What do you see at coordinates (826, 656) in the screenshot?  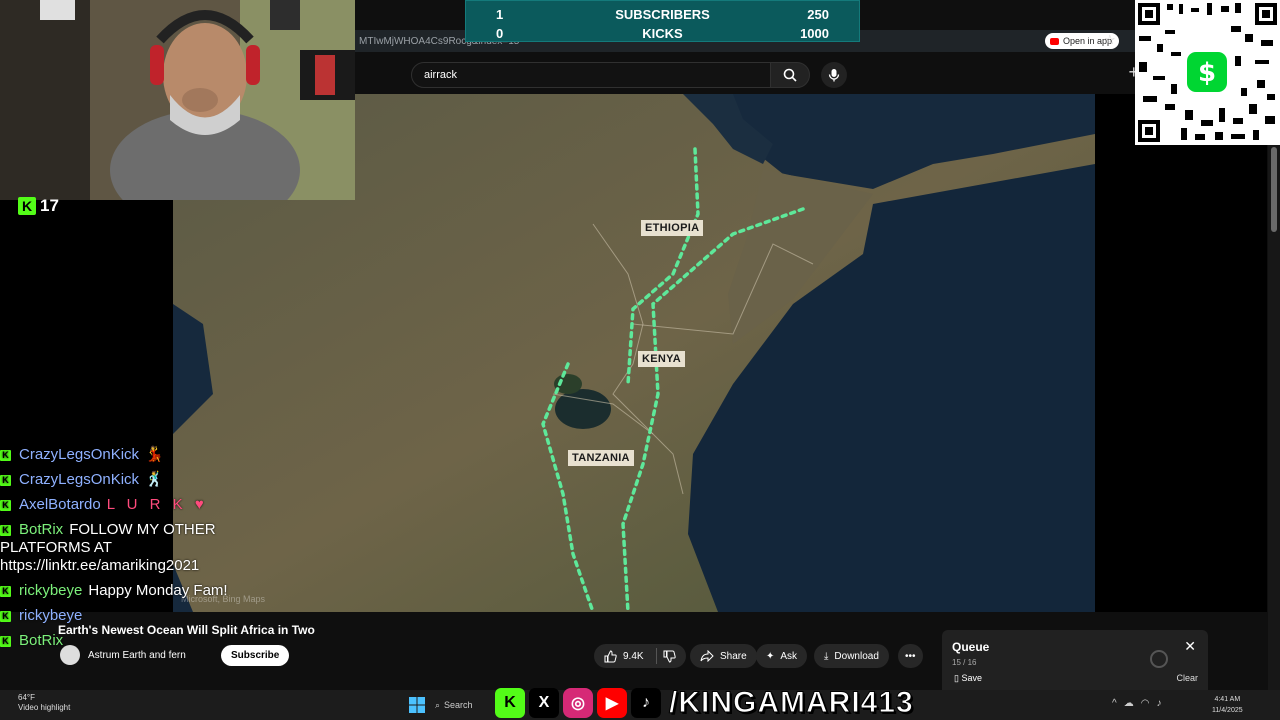 I see `download-icon: ⤓` at bounding box center [826, 656].